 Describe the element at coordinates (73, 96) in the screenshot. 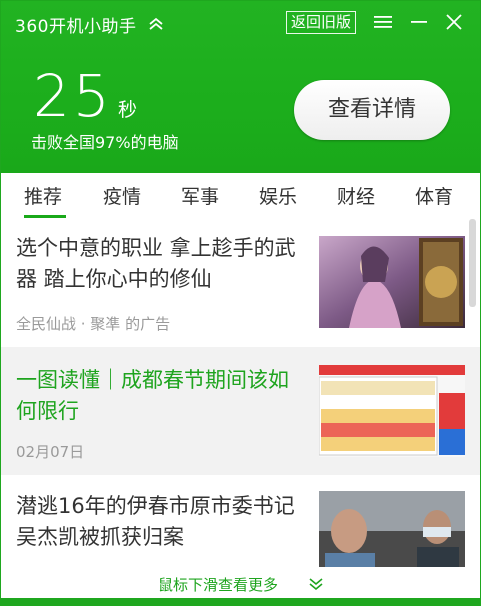

I see `boot-time-score: 25` at that location.